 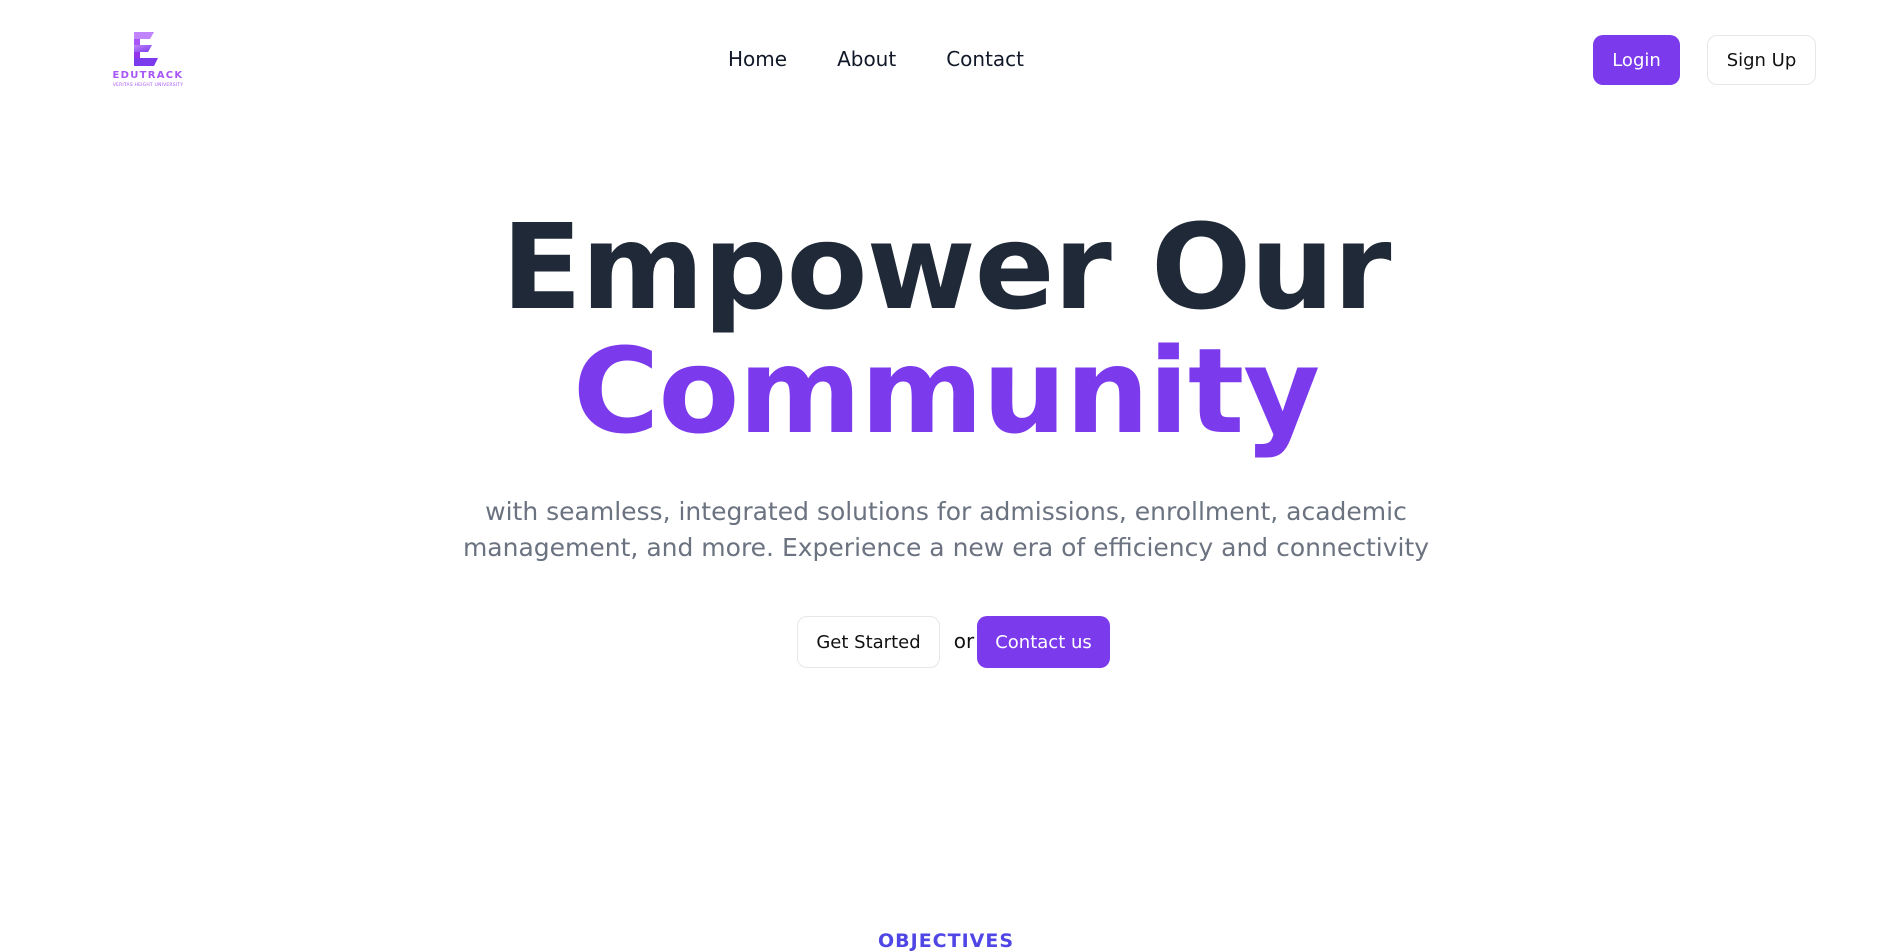 I want to click on or-separator: or, so click(x=964, y=641).